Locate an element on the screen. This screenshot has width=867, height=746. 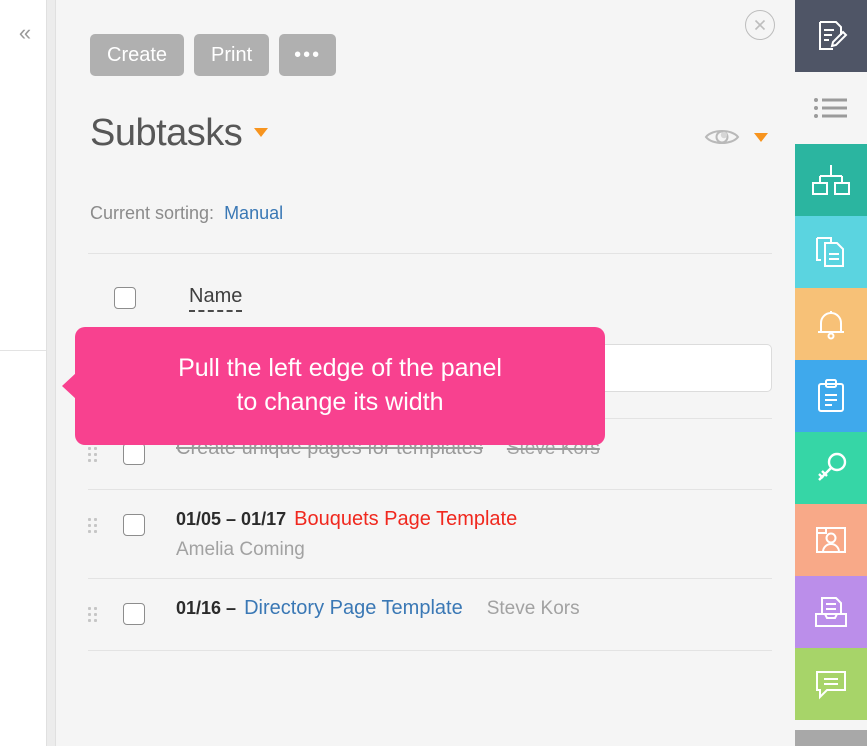
collapse-sidebar-icon: « is located at coordinates (25, 33).